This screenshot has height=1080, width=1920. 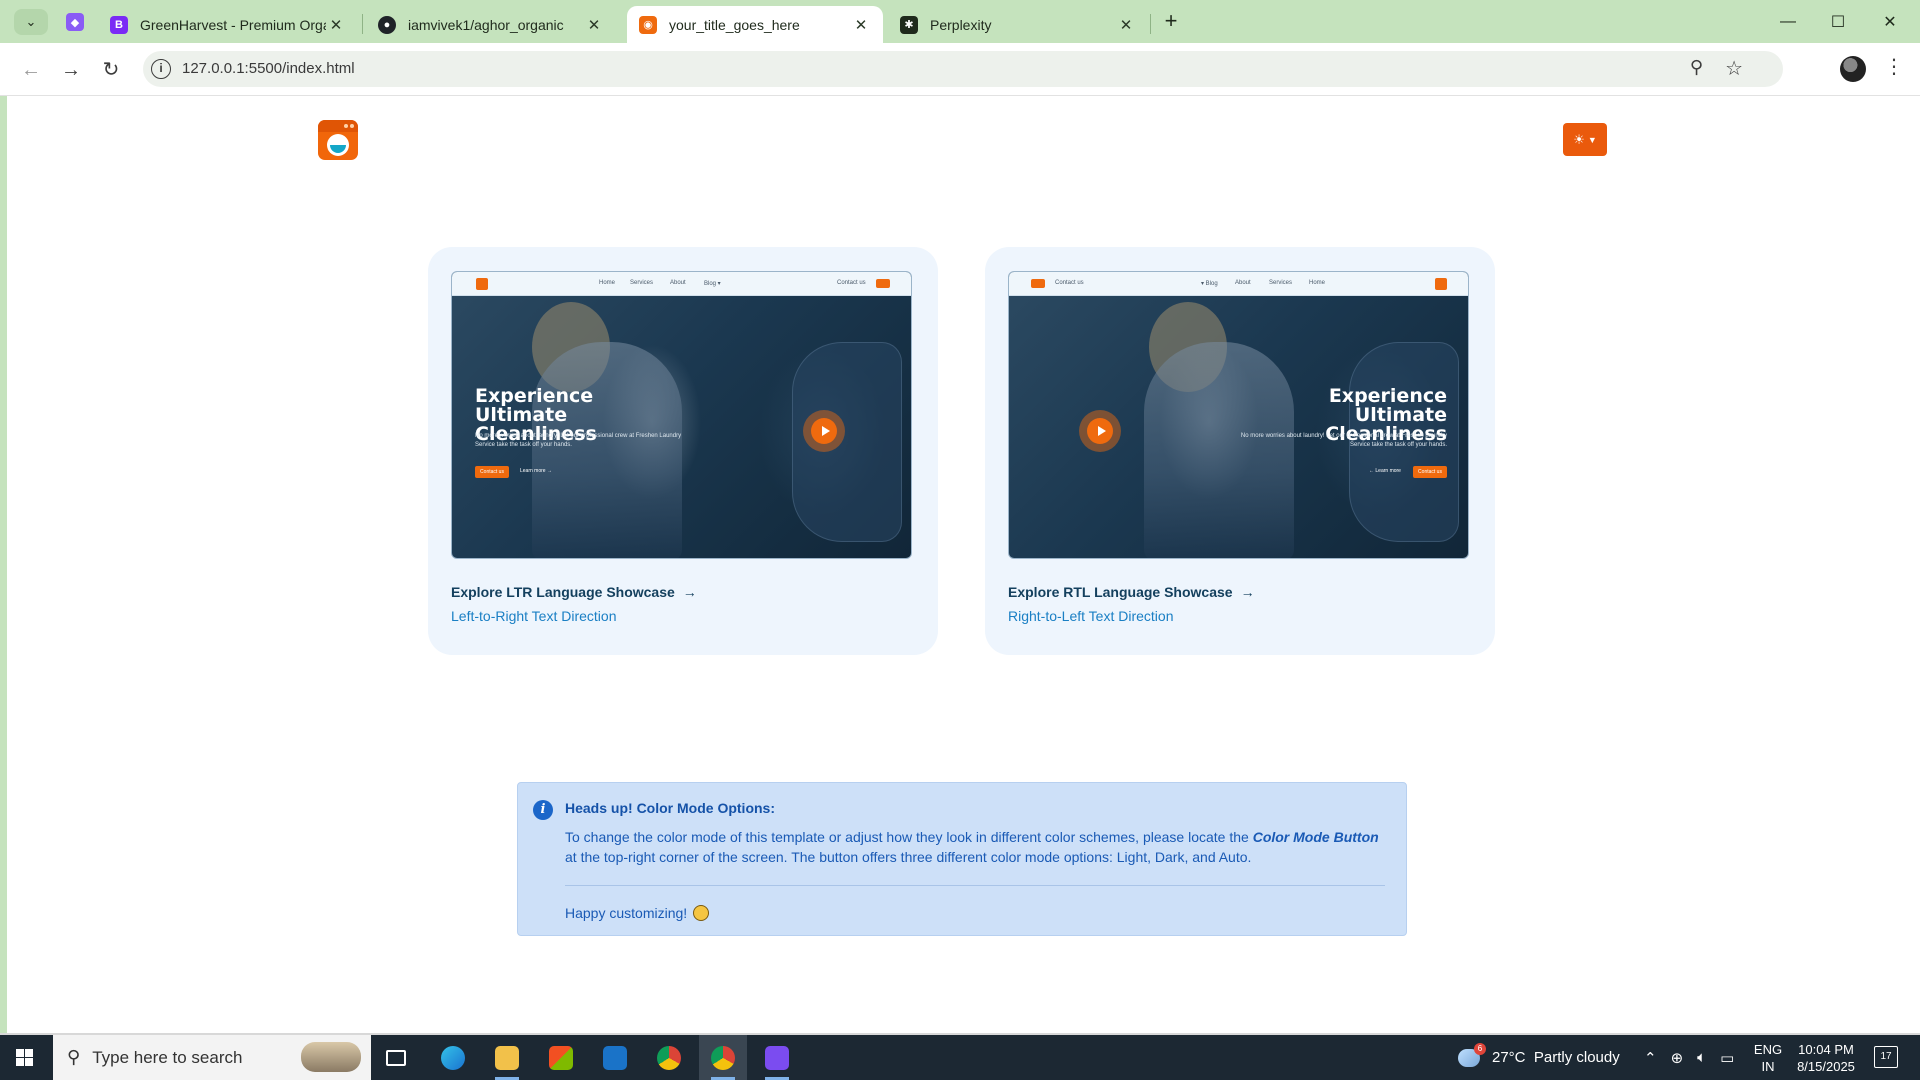 What do you see at coordinates (1650, 1058) in the screenshot?
I see `chevron-up-icon: ⌃` at bounding box center [1650, 1058].